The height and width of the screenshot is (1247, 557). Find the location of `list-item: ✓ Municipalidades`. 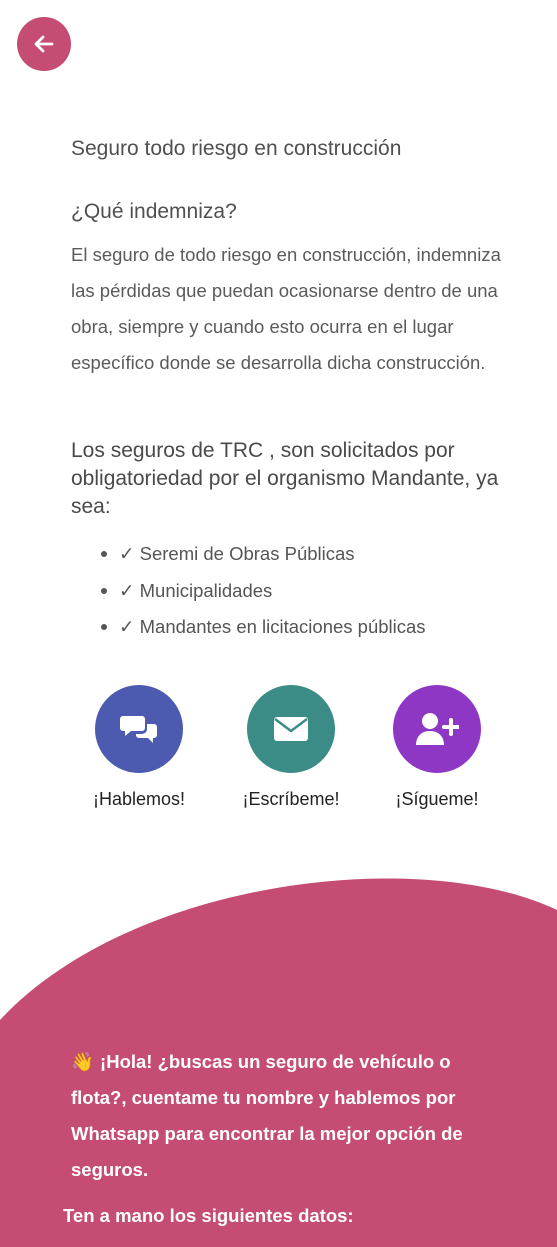

list-item: ✓ Municipalidades is located at coordinates (263, 591).